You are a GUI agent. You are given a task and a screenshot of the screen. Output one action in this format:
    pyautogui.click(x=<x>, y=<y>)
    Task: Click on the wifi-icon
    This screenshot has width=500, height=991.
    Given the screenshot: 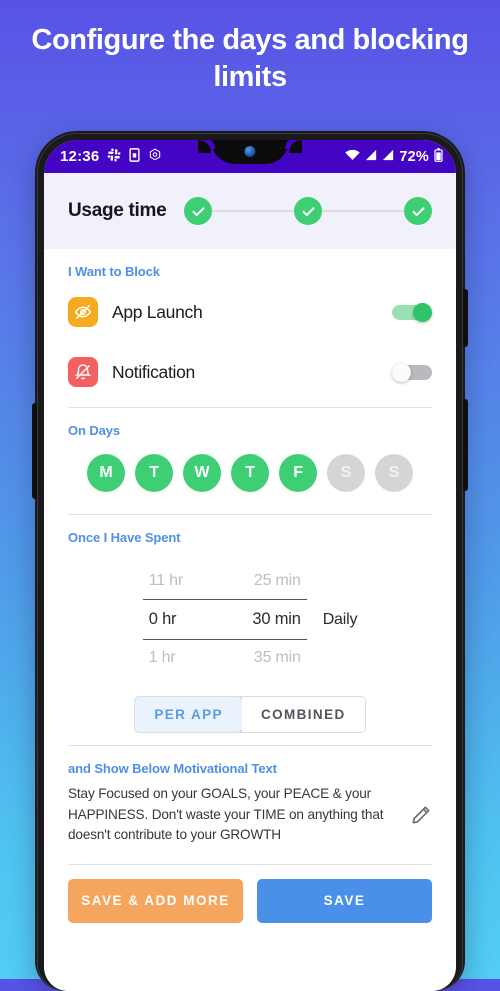 What is the action you would take?
    pyautogui.click(x=353, y=157)
    